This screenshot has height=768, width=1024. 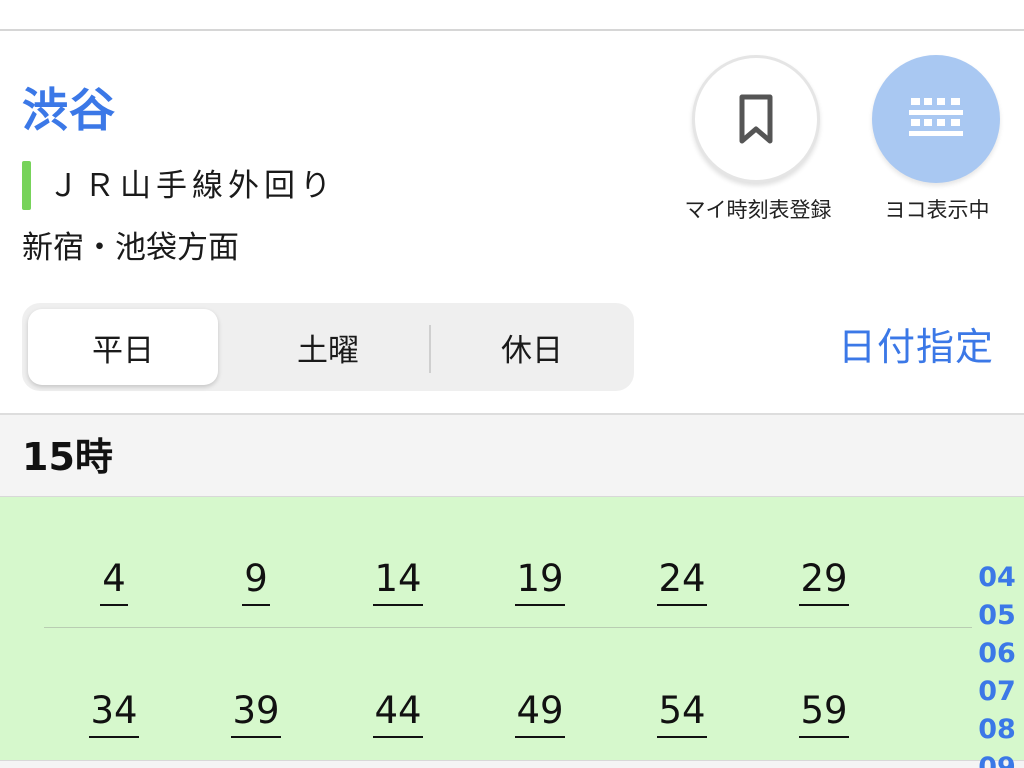 I want to click on departure-minute: 14, so click(x=398, y=581).